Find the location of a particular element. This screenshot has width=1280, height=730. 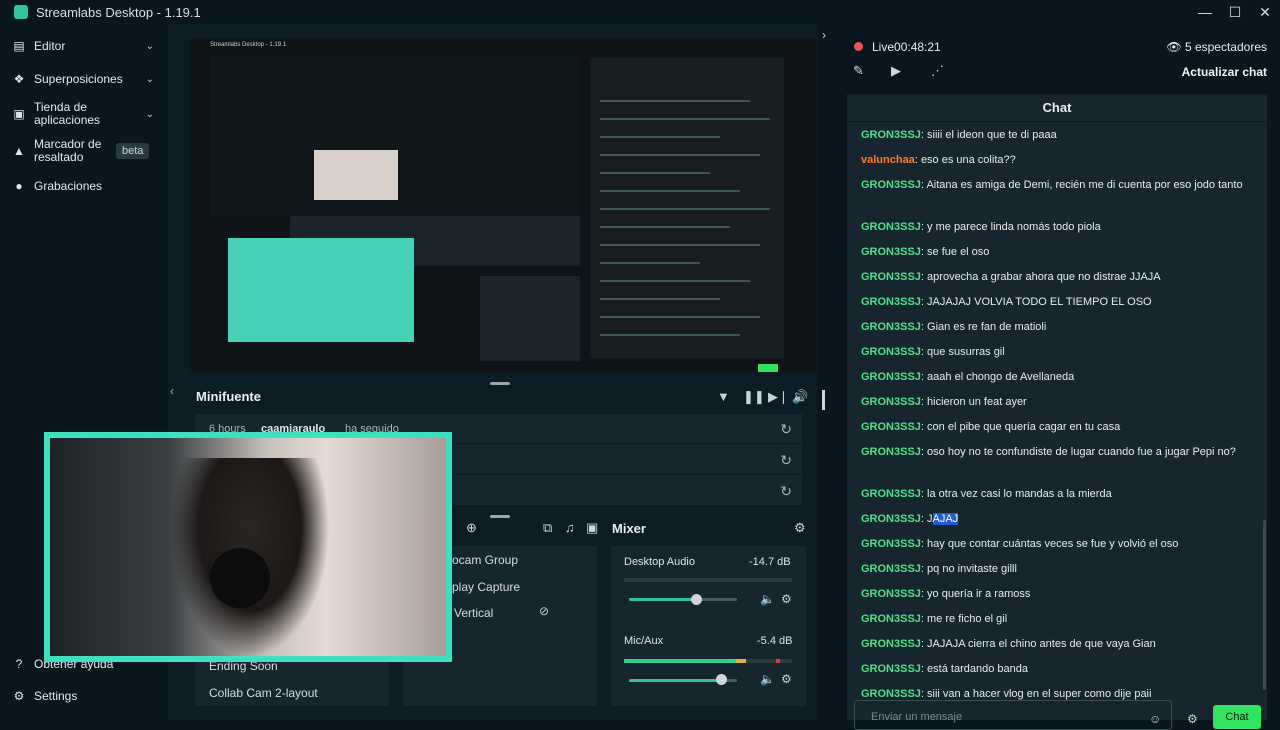

audio-icon: ♫ is located at coordinates (570, 527).